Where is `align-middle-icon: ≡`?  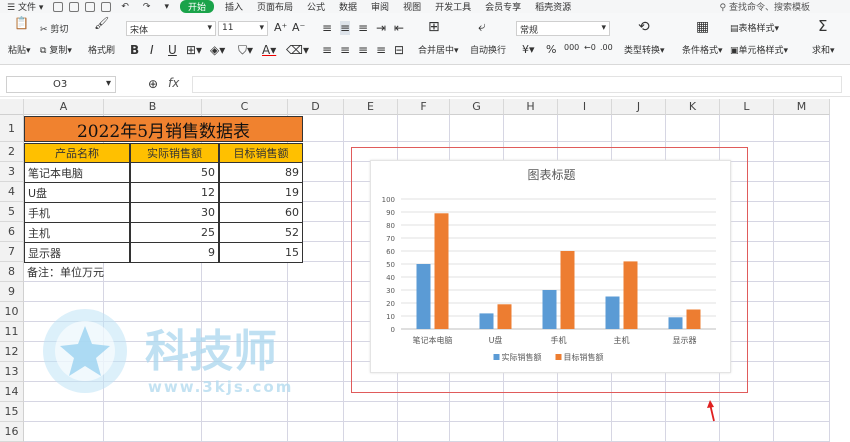 align-middle-icon: ≡ is located at coordinates (345, 28).